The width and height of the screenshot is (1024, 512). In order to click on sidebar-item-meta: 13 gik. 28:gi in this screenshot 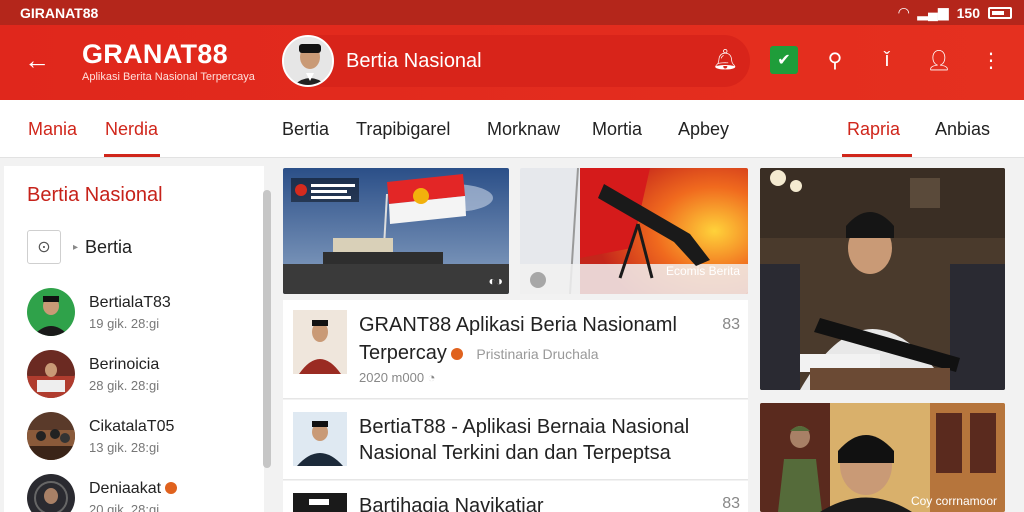, I will do `click(124, 447)`.